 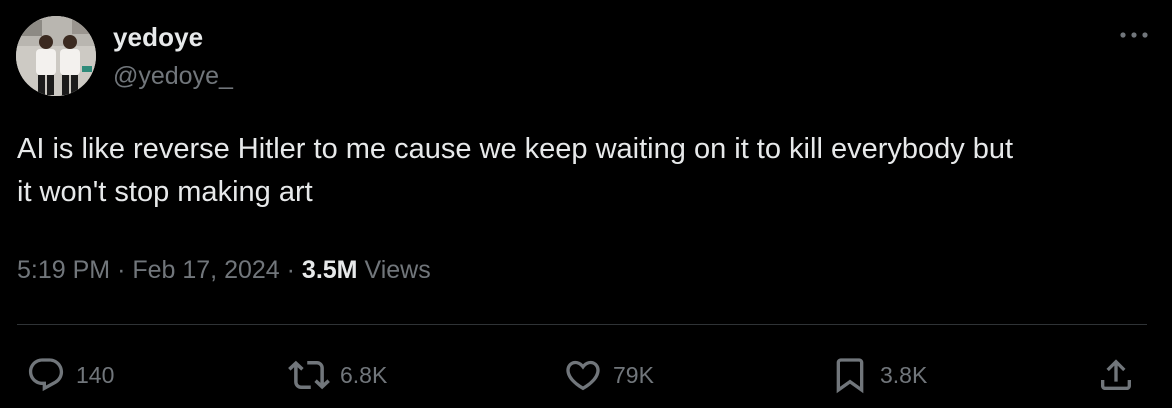 What do you see at coordinates (904, 374) in the screenshot?
I see `bookmark-count: 3.8K` at bounding box center [904, 374].